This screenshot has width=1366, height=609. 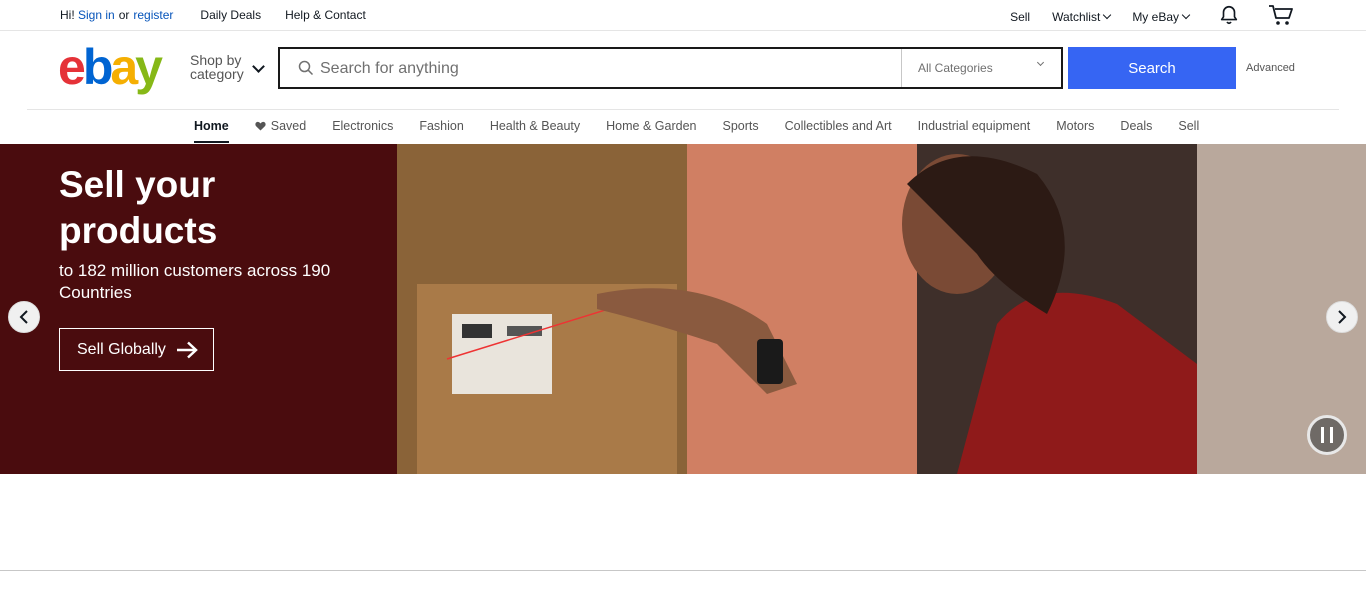 What do you see at coordinates (683, 109) in the screenshot?
I see `header-divider` at bounding box center [683, 109].